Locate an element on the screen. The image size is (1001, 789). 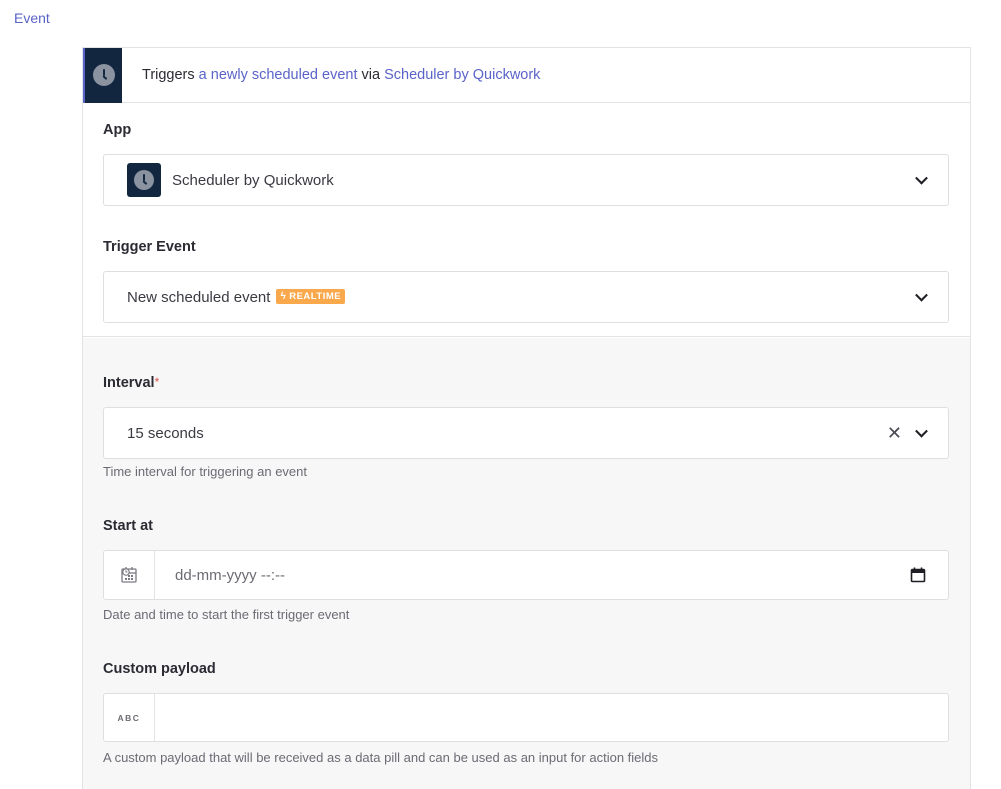
app-select: Scheduler by Quickwork is located at coordinates (526, 180).